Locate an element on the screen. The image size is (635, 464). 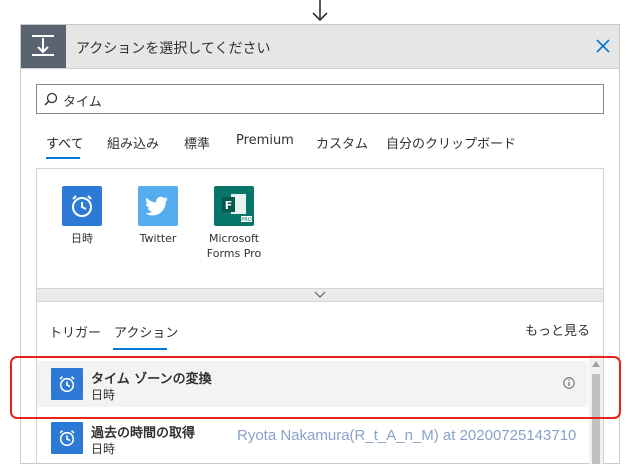
connector-label: Microsoft Forms Pro is located at coordinates (234, 246).